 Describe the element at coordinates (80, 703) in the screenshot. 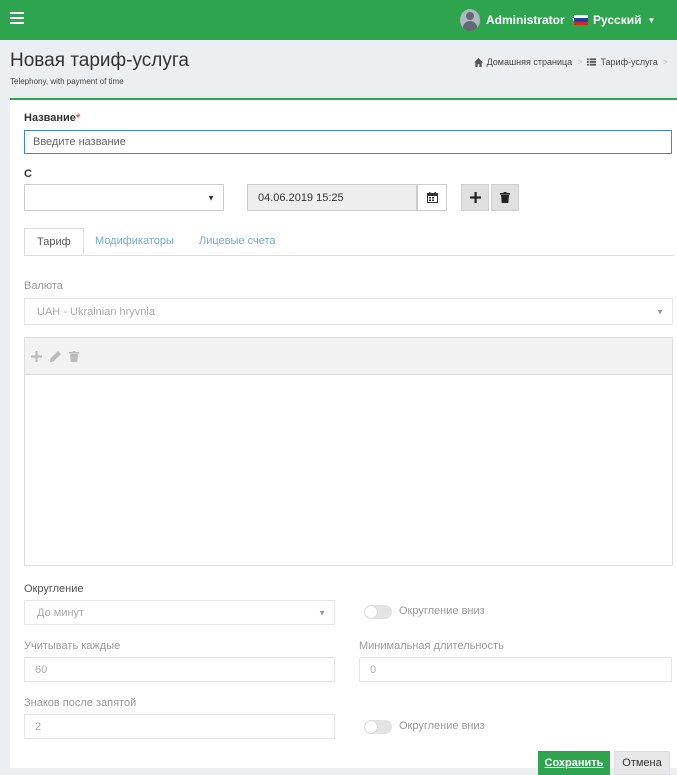

I see `decimals-label: Знаков после запятой` at that location.